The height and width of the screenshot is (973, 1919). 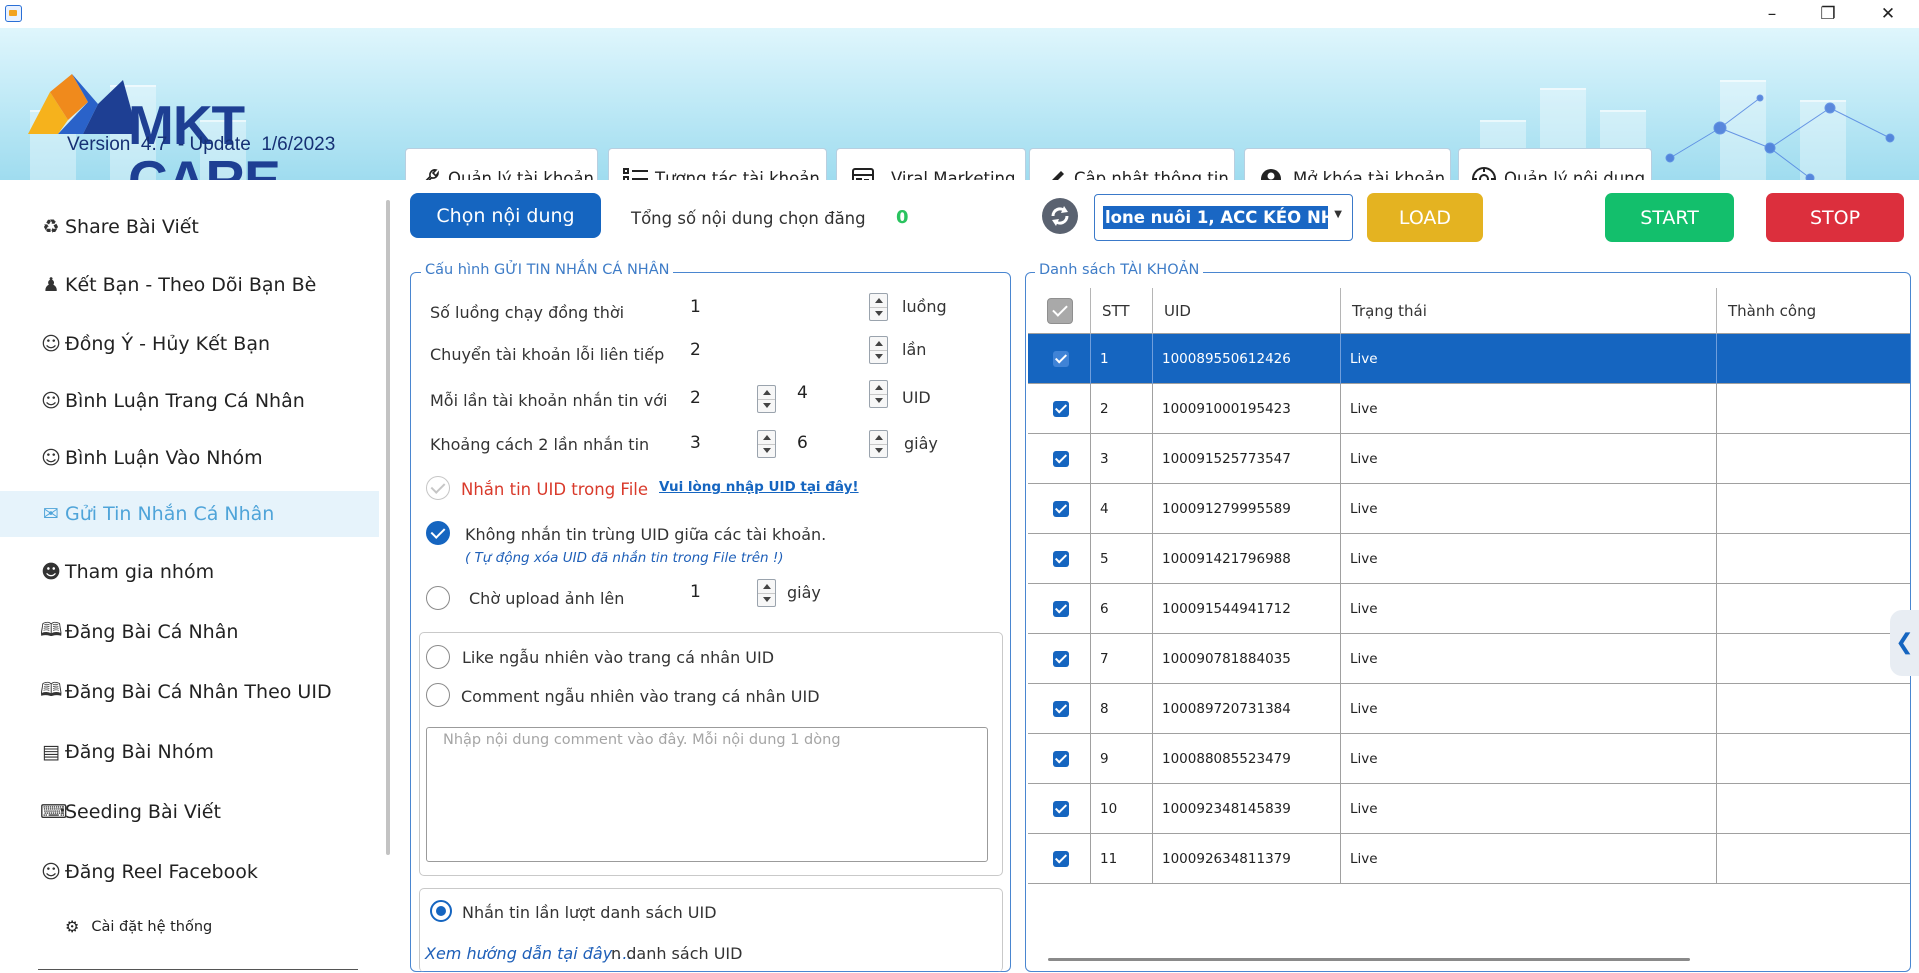 What do you see at coordinates (198, 692) in the screenshot?
I see `sidebar-item-label: Đăng Bài Cá Nhân Theo UID` at bounding box center [198, 692].